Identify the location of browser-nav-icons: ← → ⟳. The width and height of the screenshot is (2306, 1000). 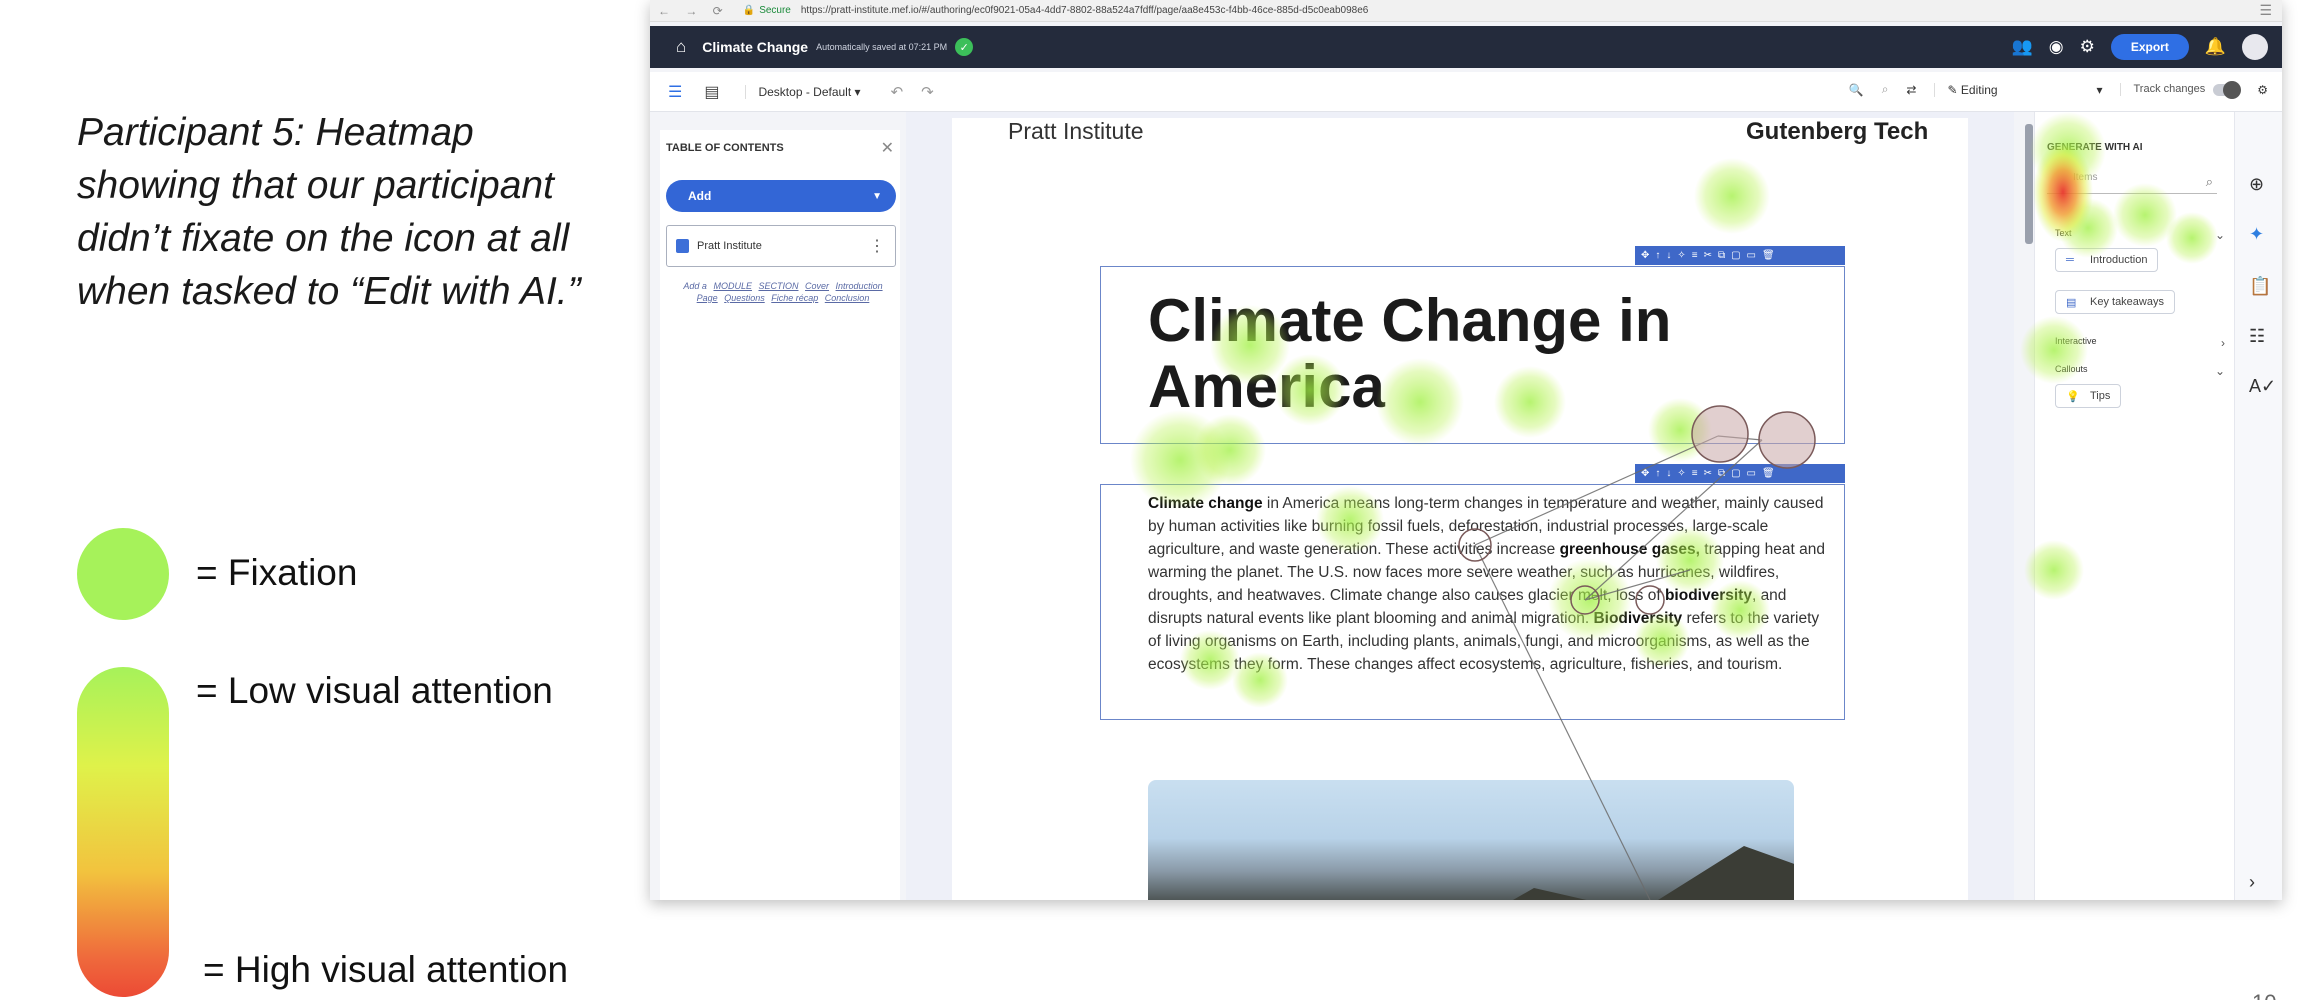
(693, 11).